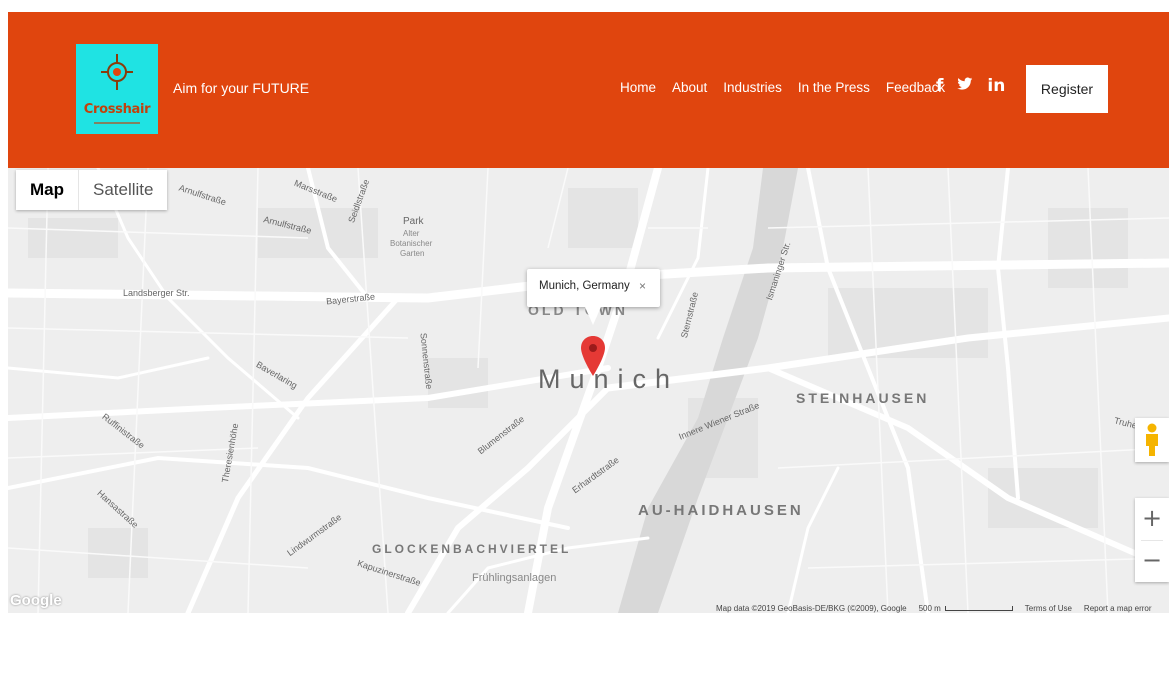 This screenshot has width=1169, height=674. Describe the element at coordinates (689, 87) in the screenshot. I see `nav-about: About` at that location.